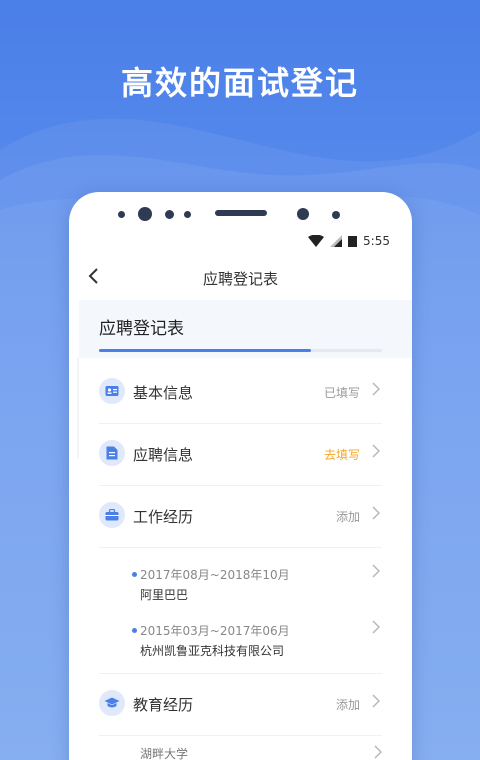 Image resolution: width=480 pixels, height=760 pixels. I want to click on work-period: 2017年08月~2018年10月, so click(215, 575).